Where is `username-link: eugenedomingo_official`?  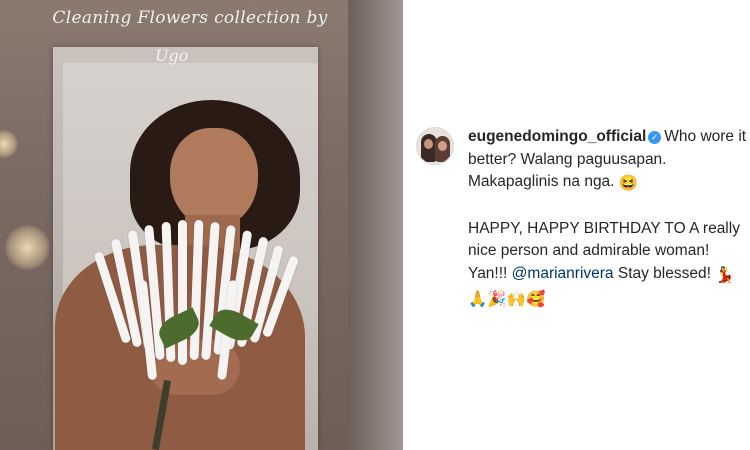
username-link: eugenedomingo_official is located at coordinates (557, 136).